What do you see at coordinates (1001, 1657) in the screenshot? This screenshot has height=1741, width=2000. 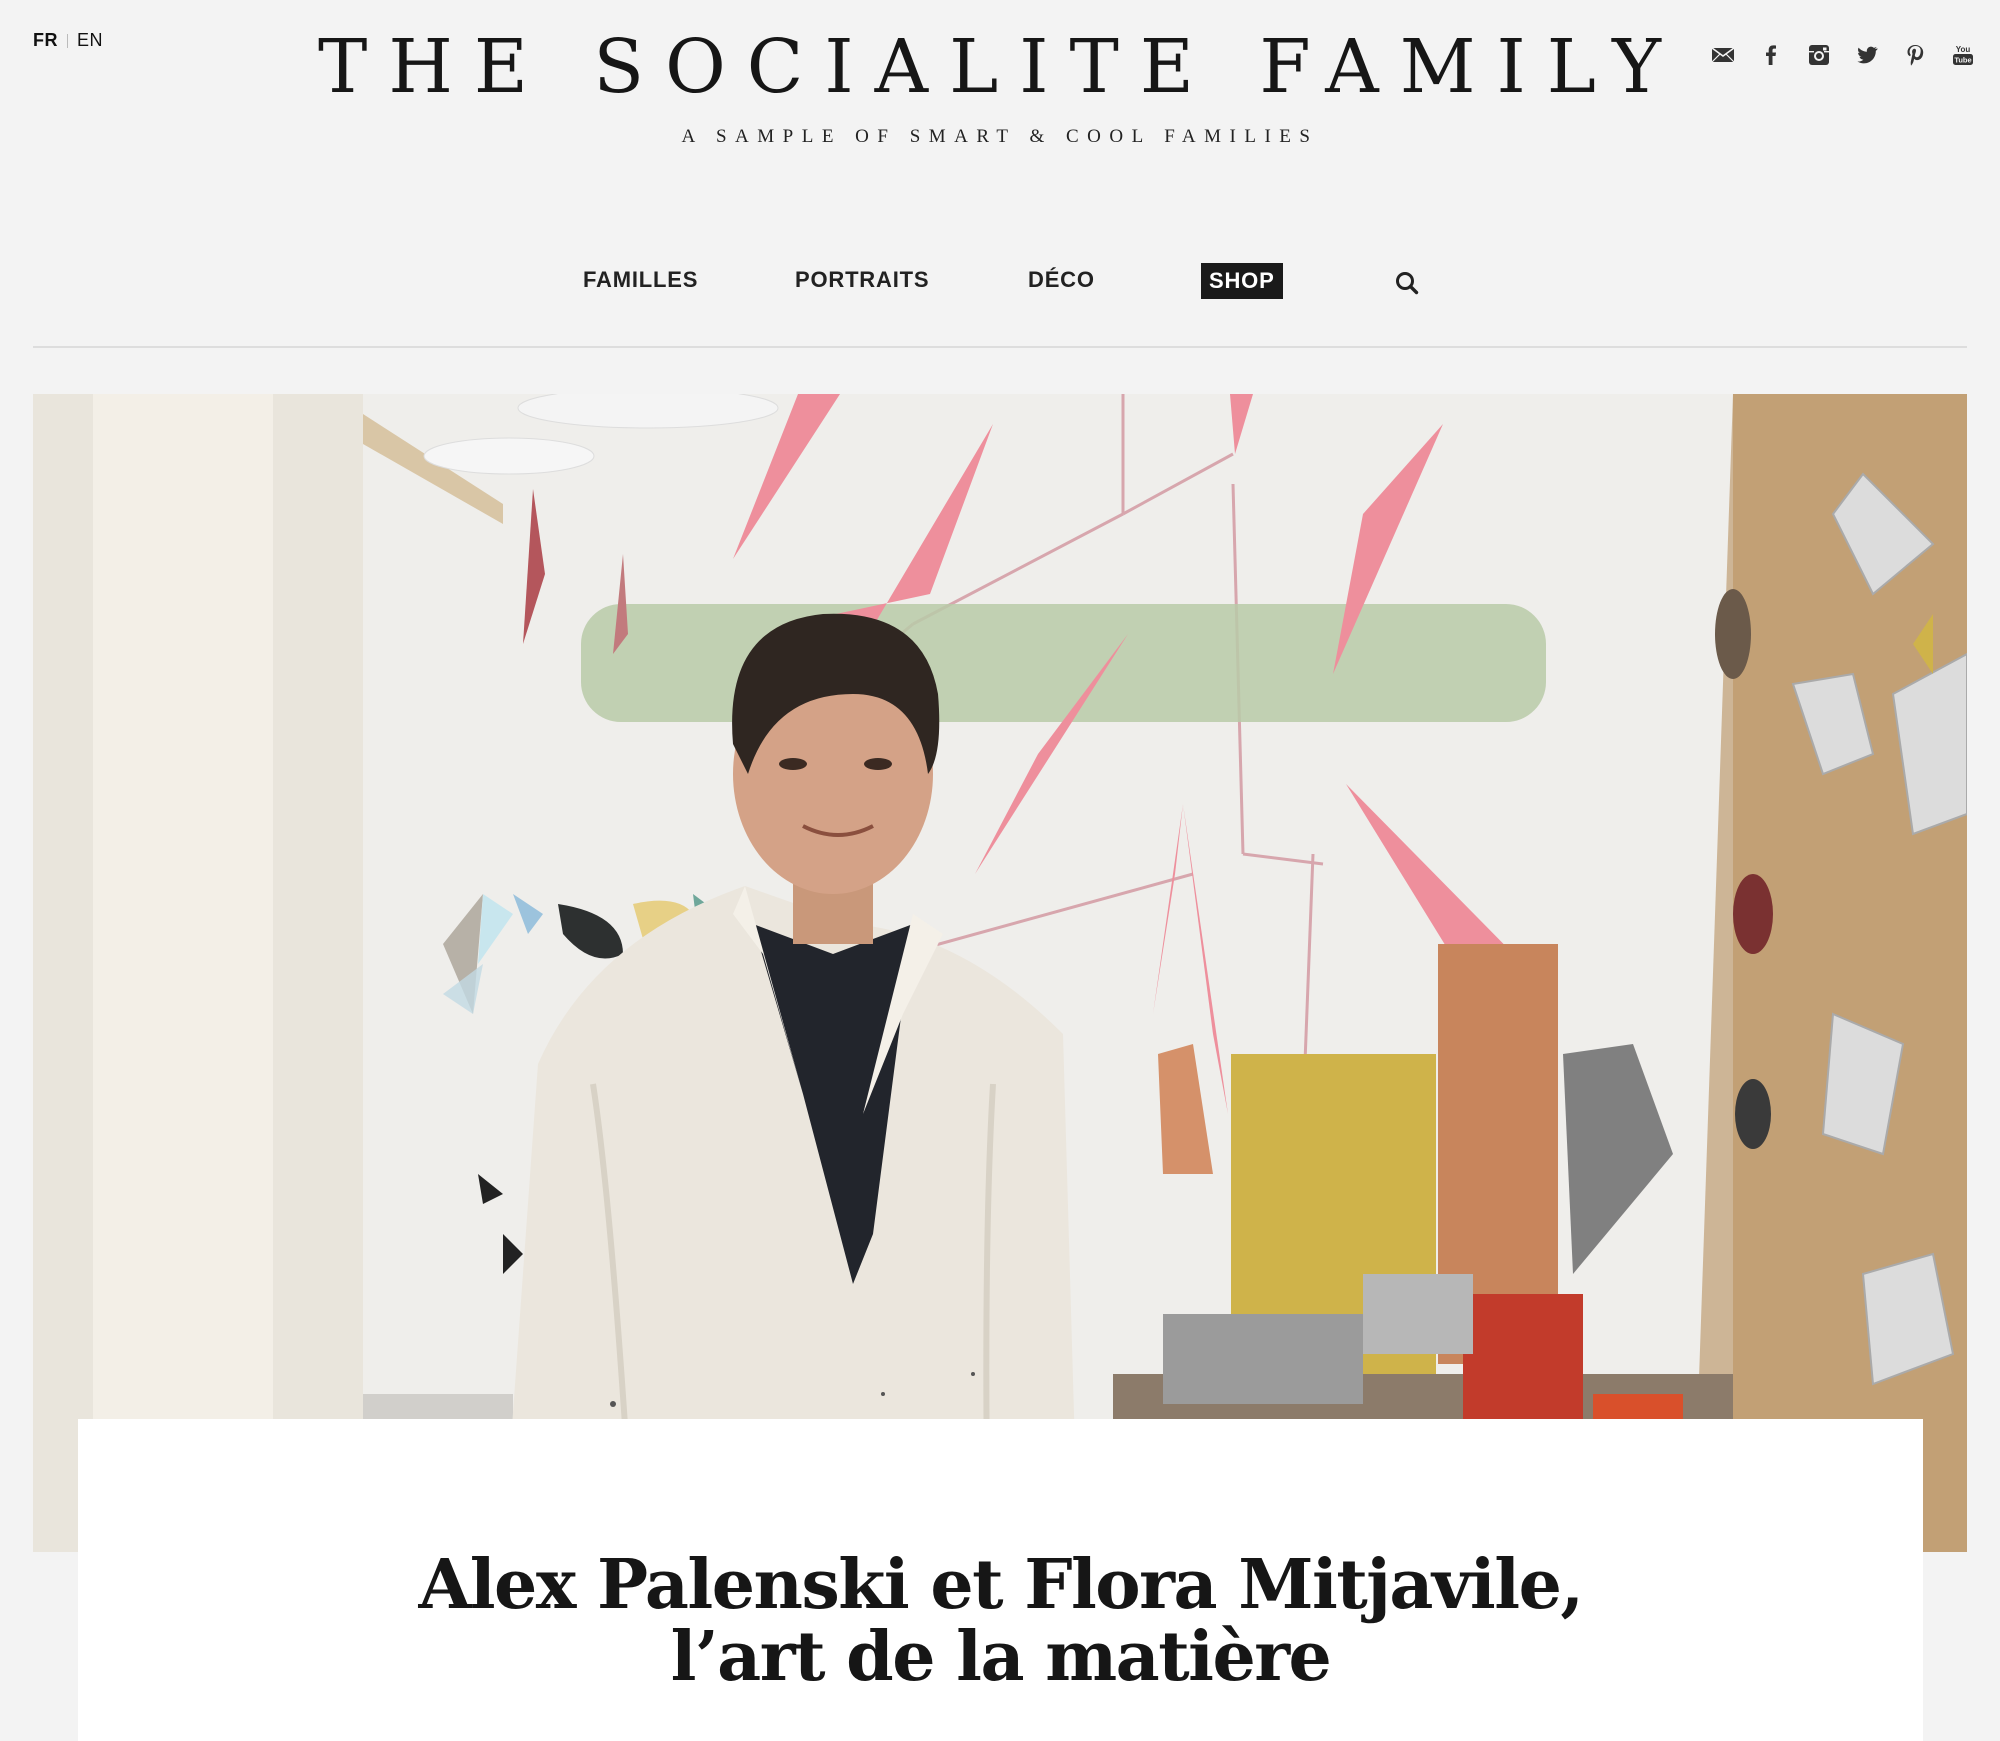 I see `article-title-line-2: l’art de la matière` at bounding box center [1001, 1657].